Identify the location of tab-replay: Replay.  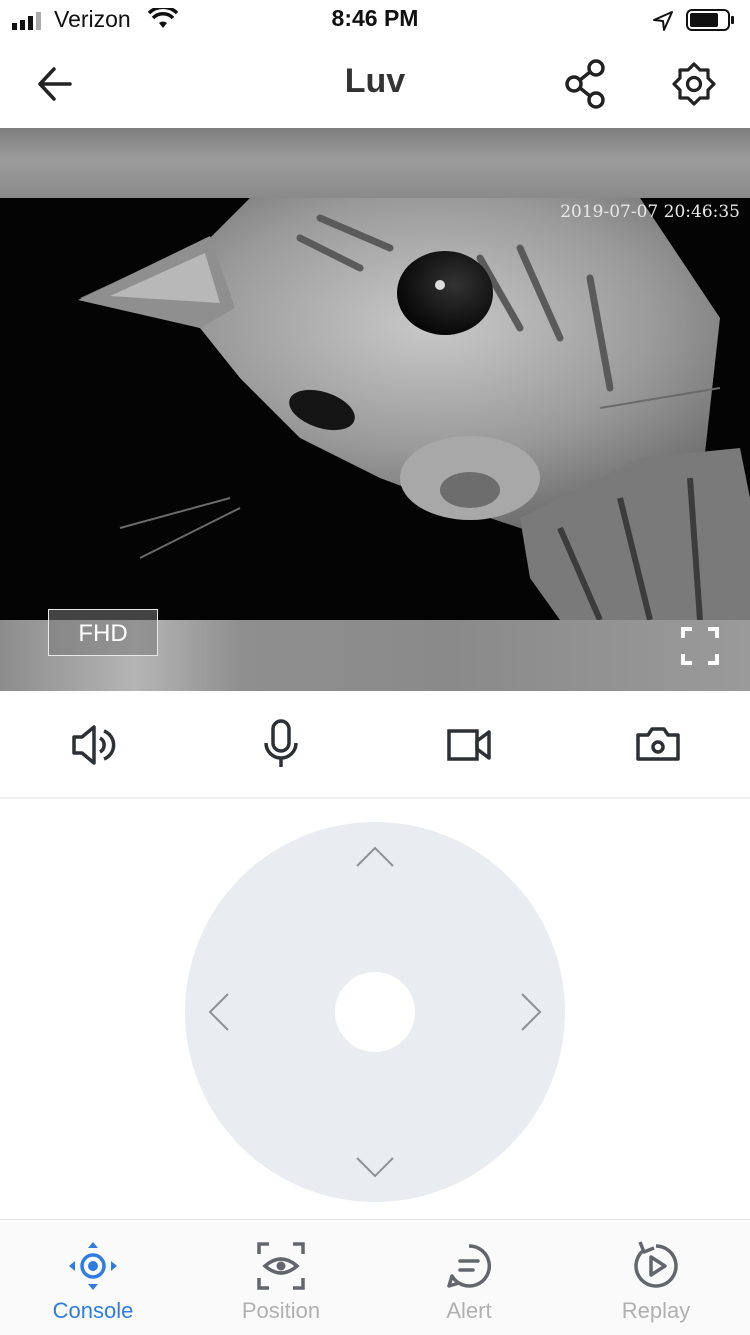
(656, 1285).